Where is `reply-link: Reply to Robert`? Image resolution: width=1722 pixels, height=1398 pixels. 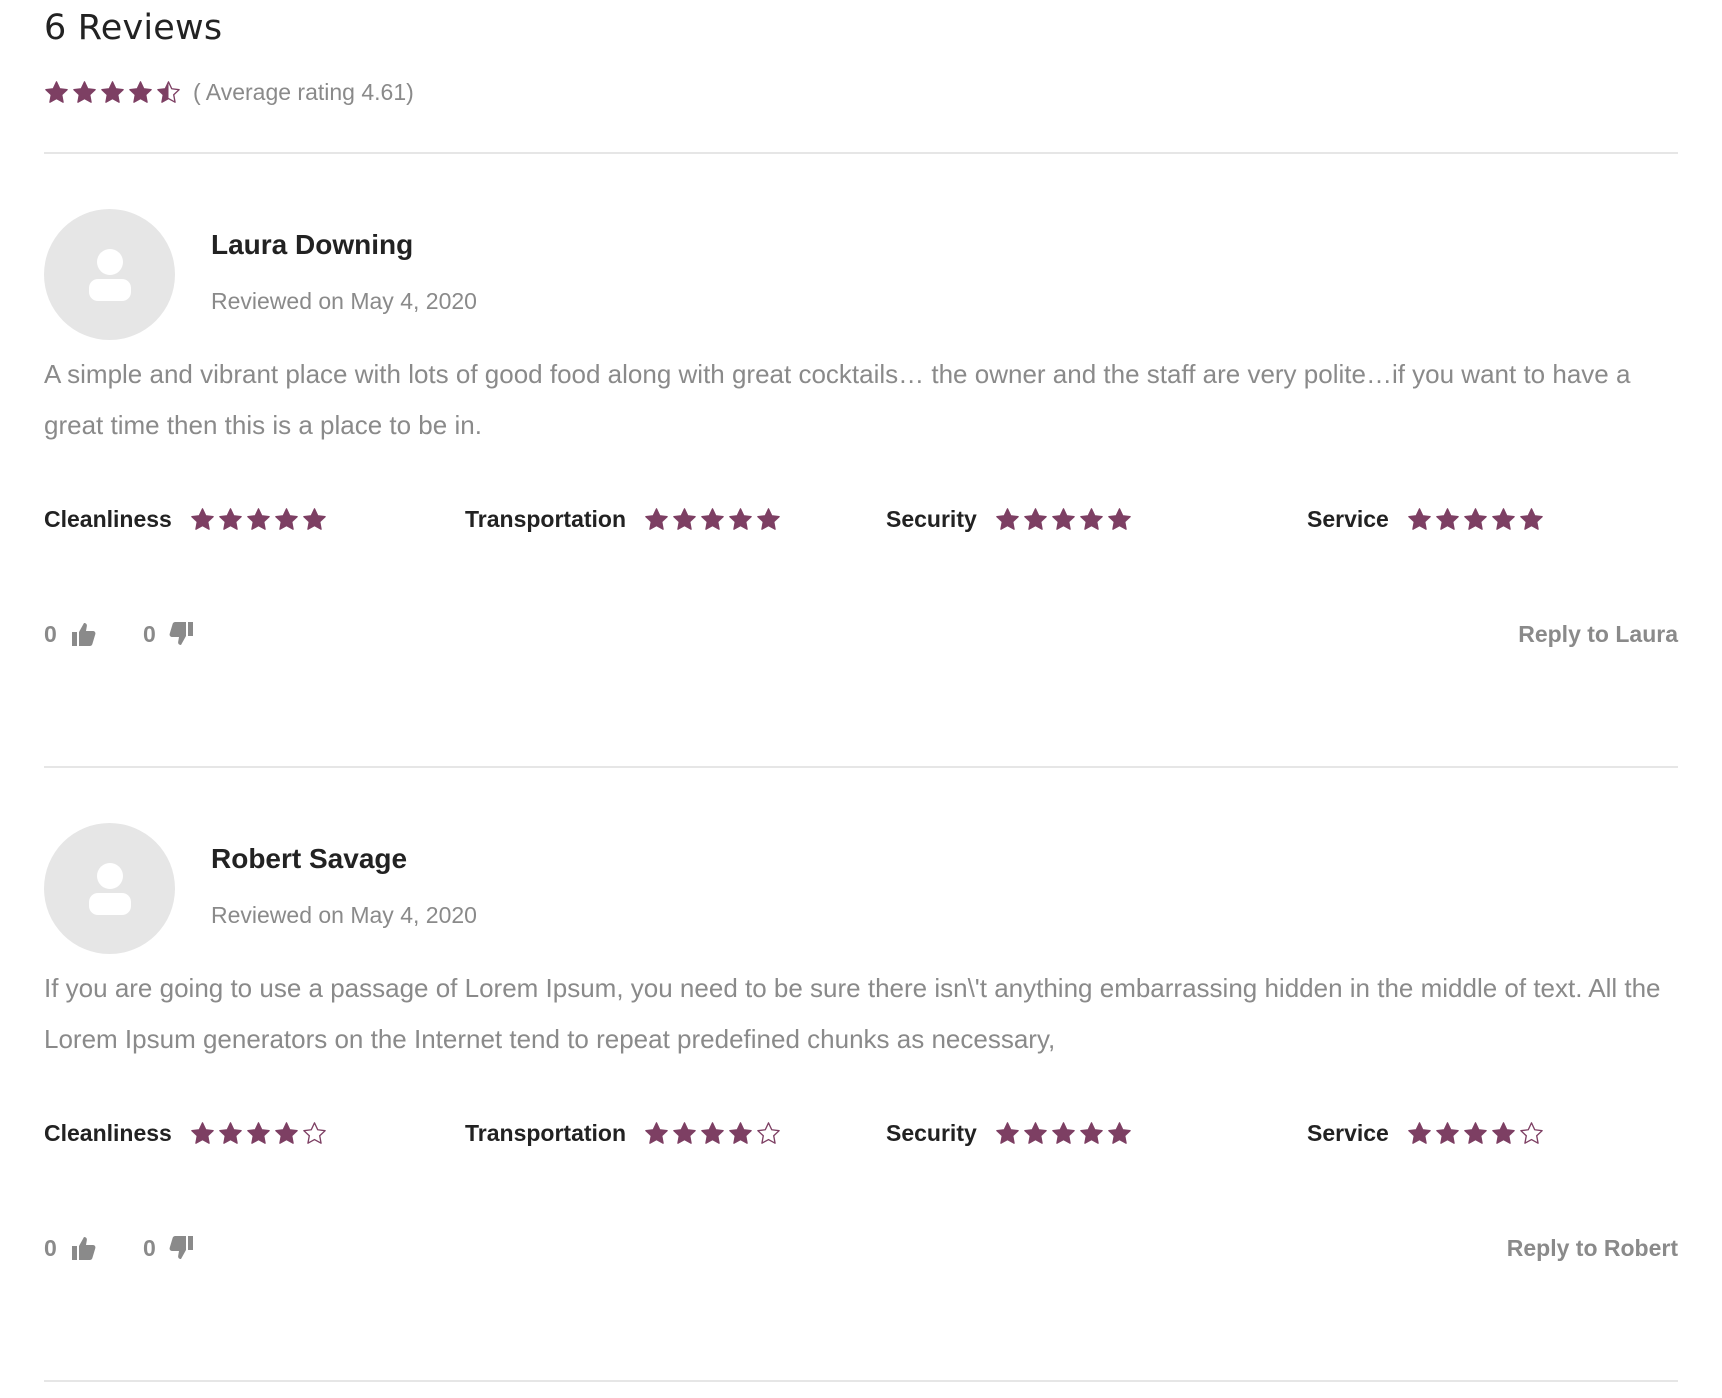
reply-link: Reply to Robert is located at coordinates (1592, 1248).